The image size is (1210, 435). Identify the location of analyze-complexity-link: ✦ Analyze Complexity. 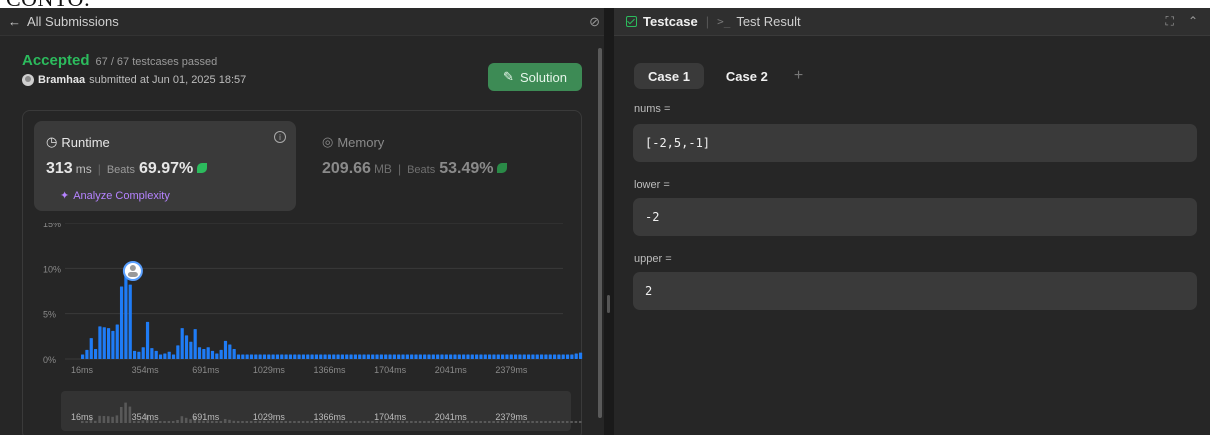
(115, 196).